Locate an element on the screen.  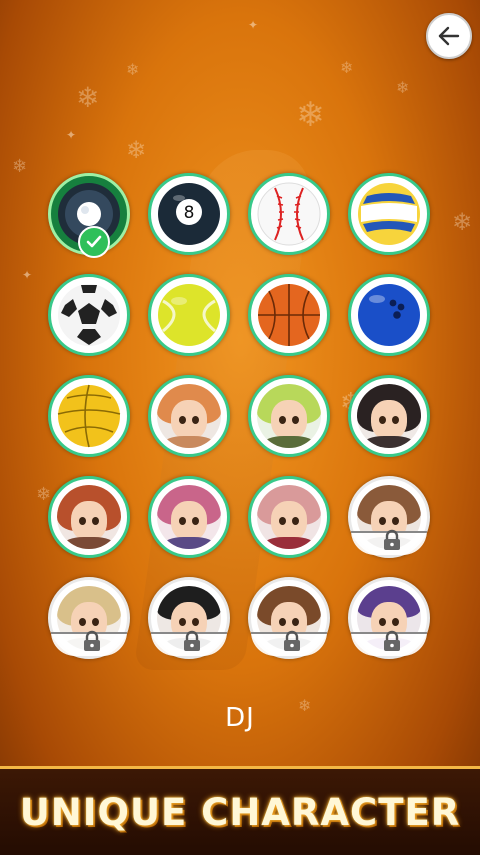
avatar-pink-hair-icon is located at coordinates (189, 517).